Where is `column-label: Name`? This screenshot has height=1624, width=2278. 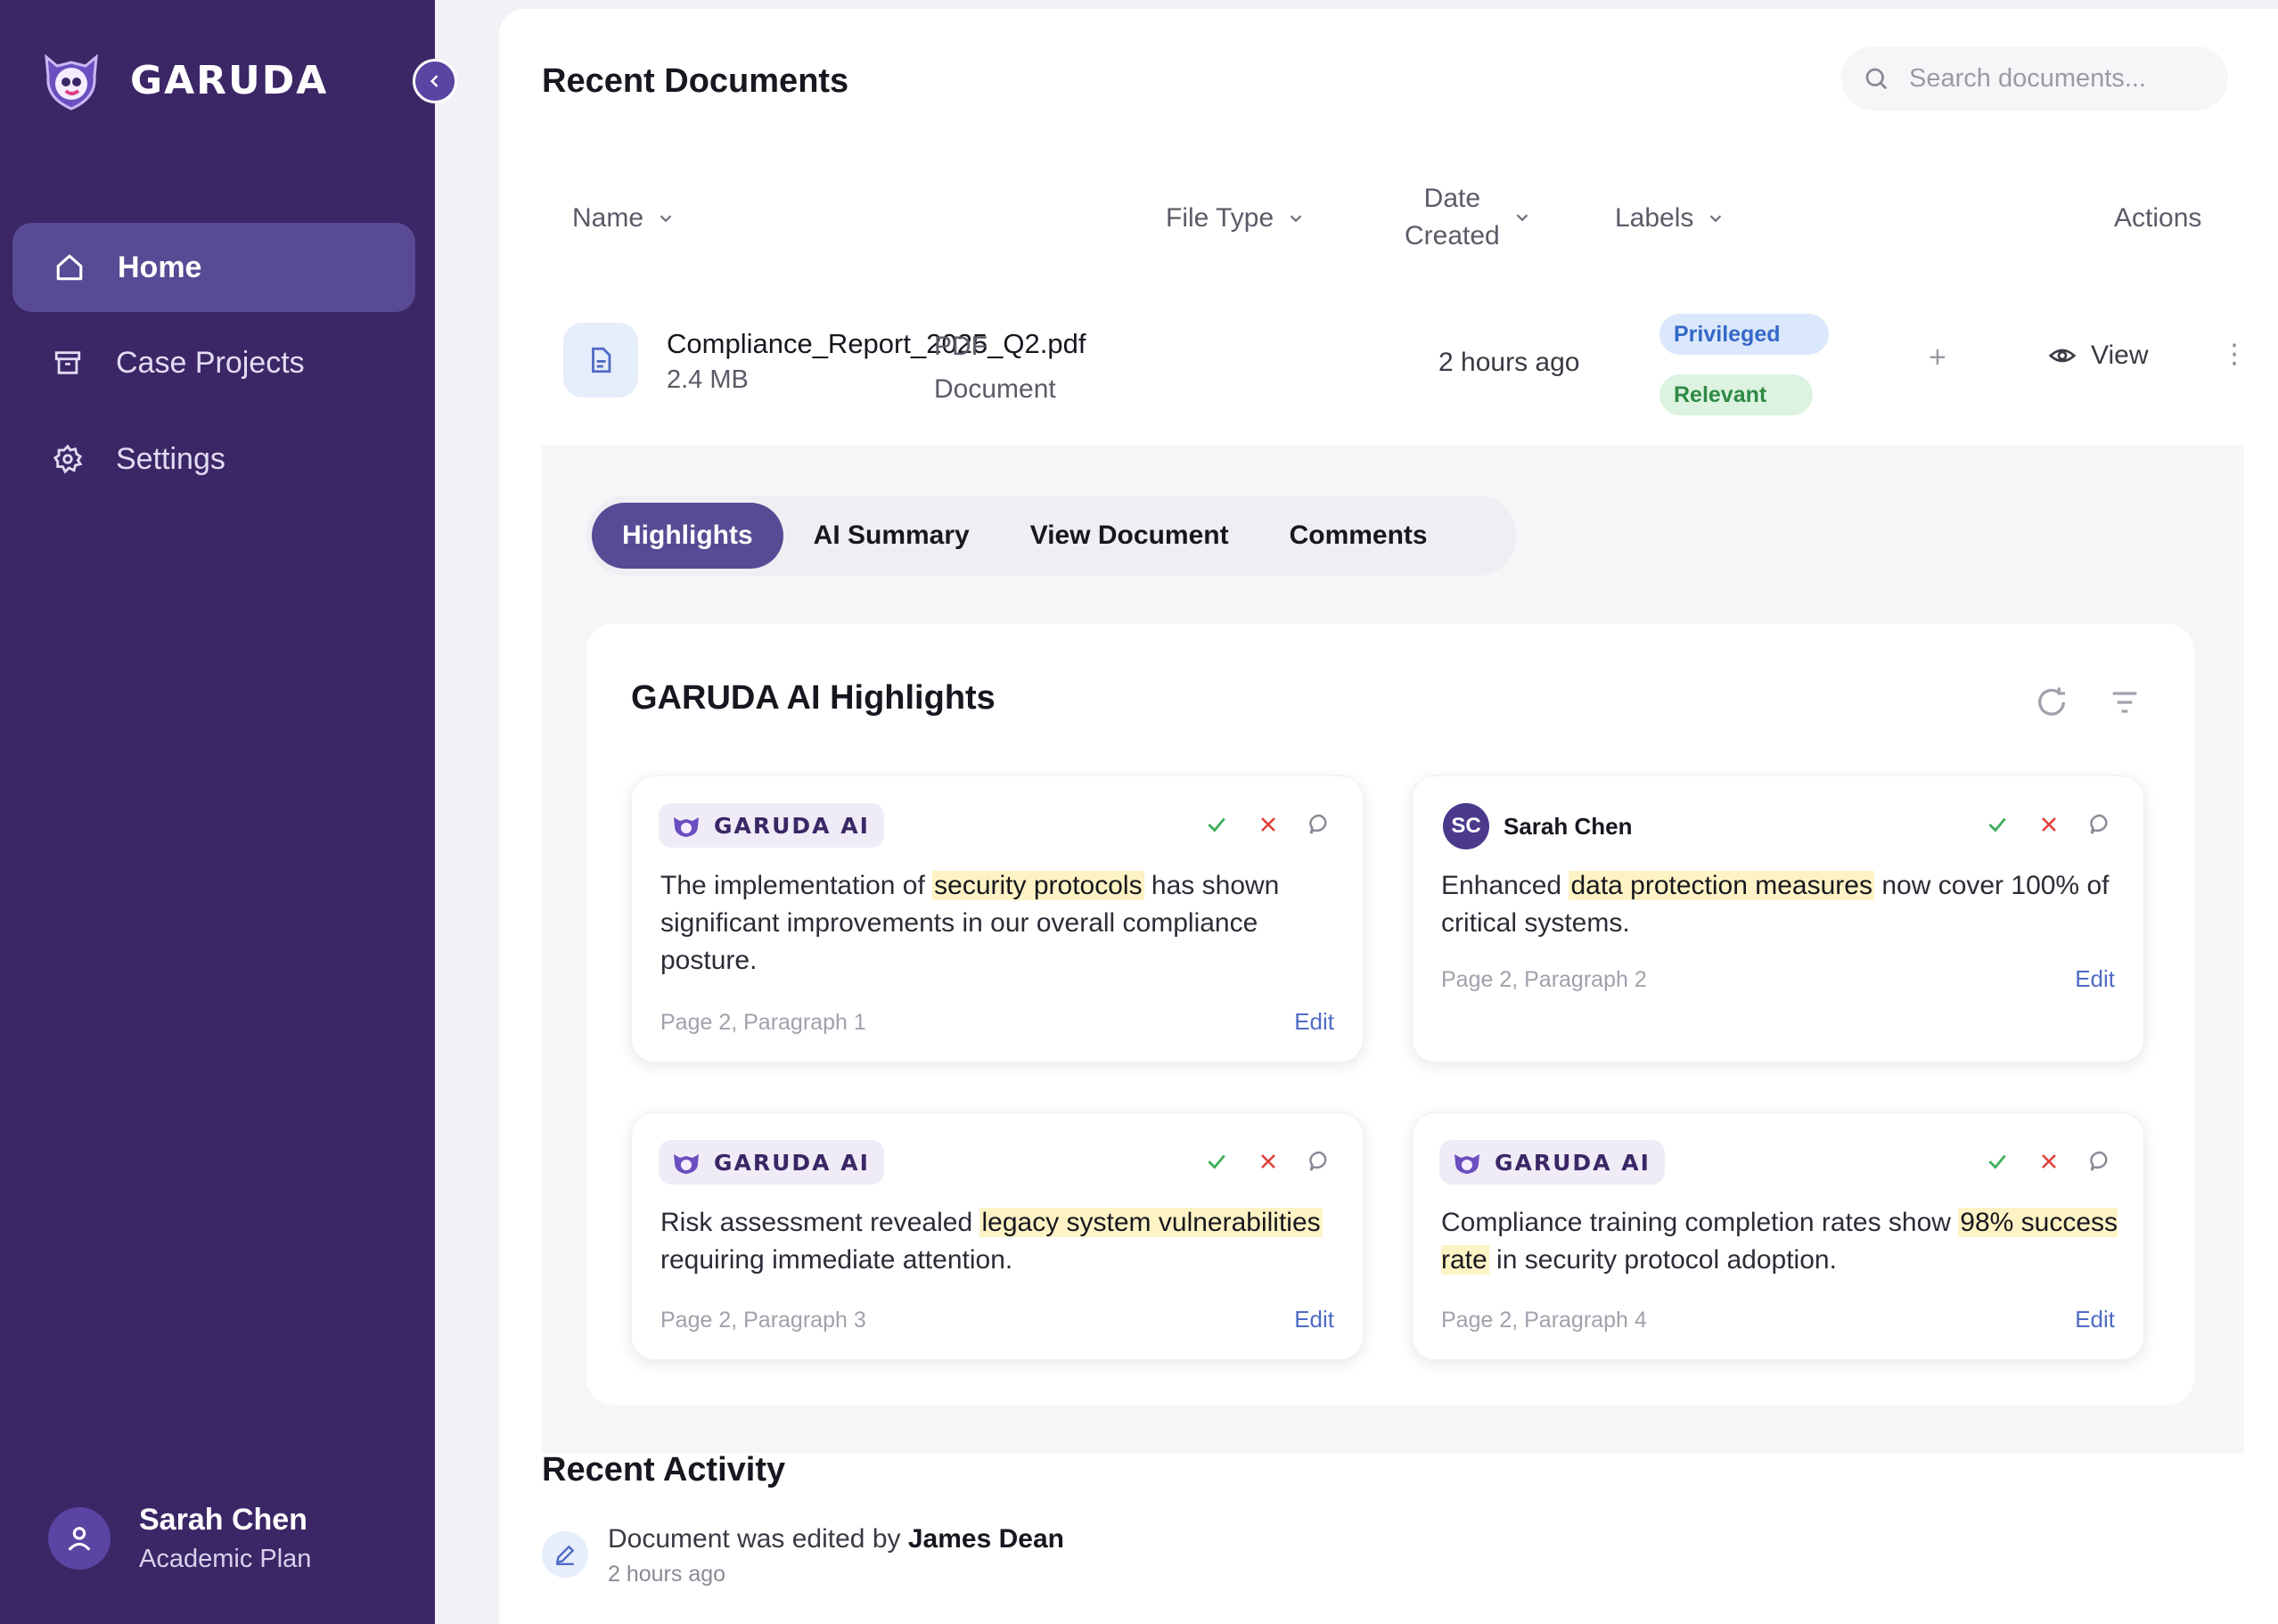
column-label: Name is located at coordinates (608, 218).